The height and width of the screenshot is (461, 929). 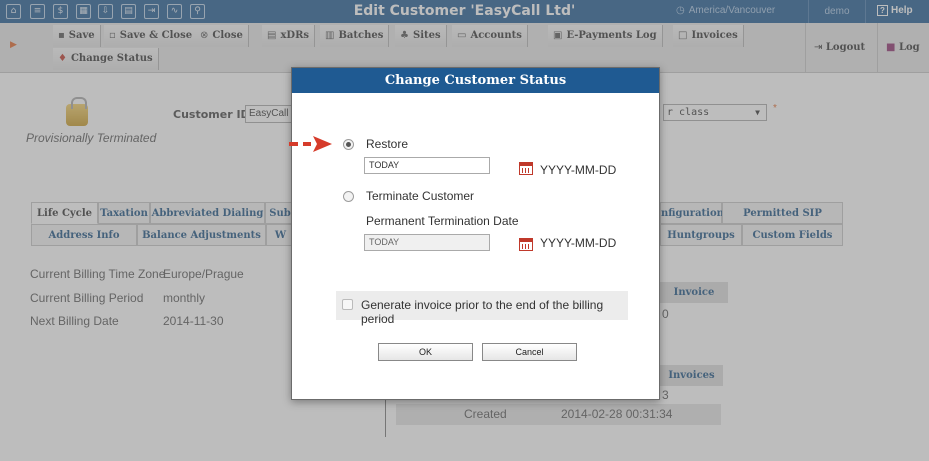 I want to click on restore-date-format: YYYY-MM-DD, so click(x=578, y=170).